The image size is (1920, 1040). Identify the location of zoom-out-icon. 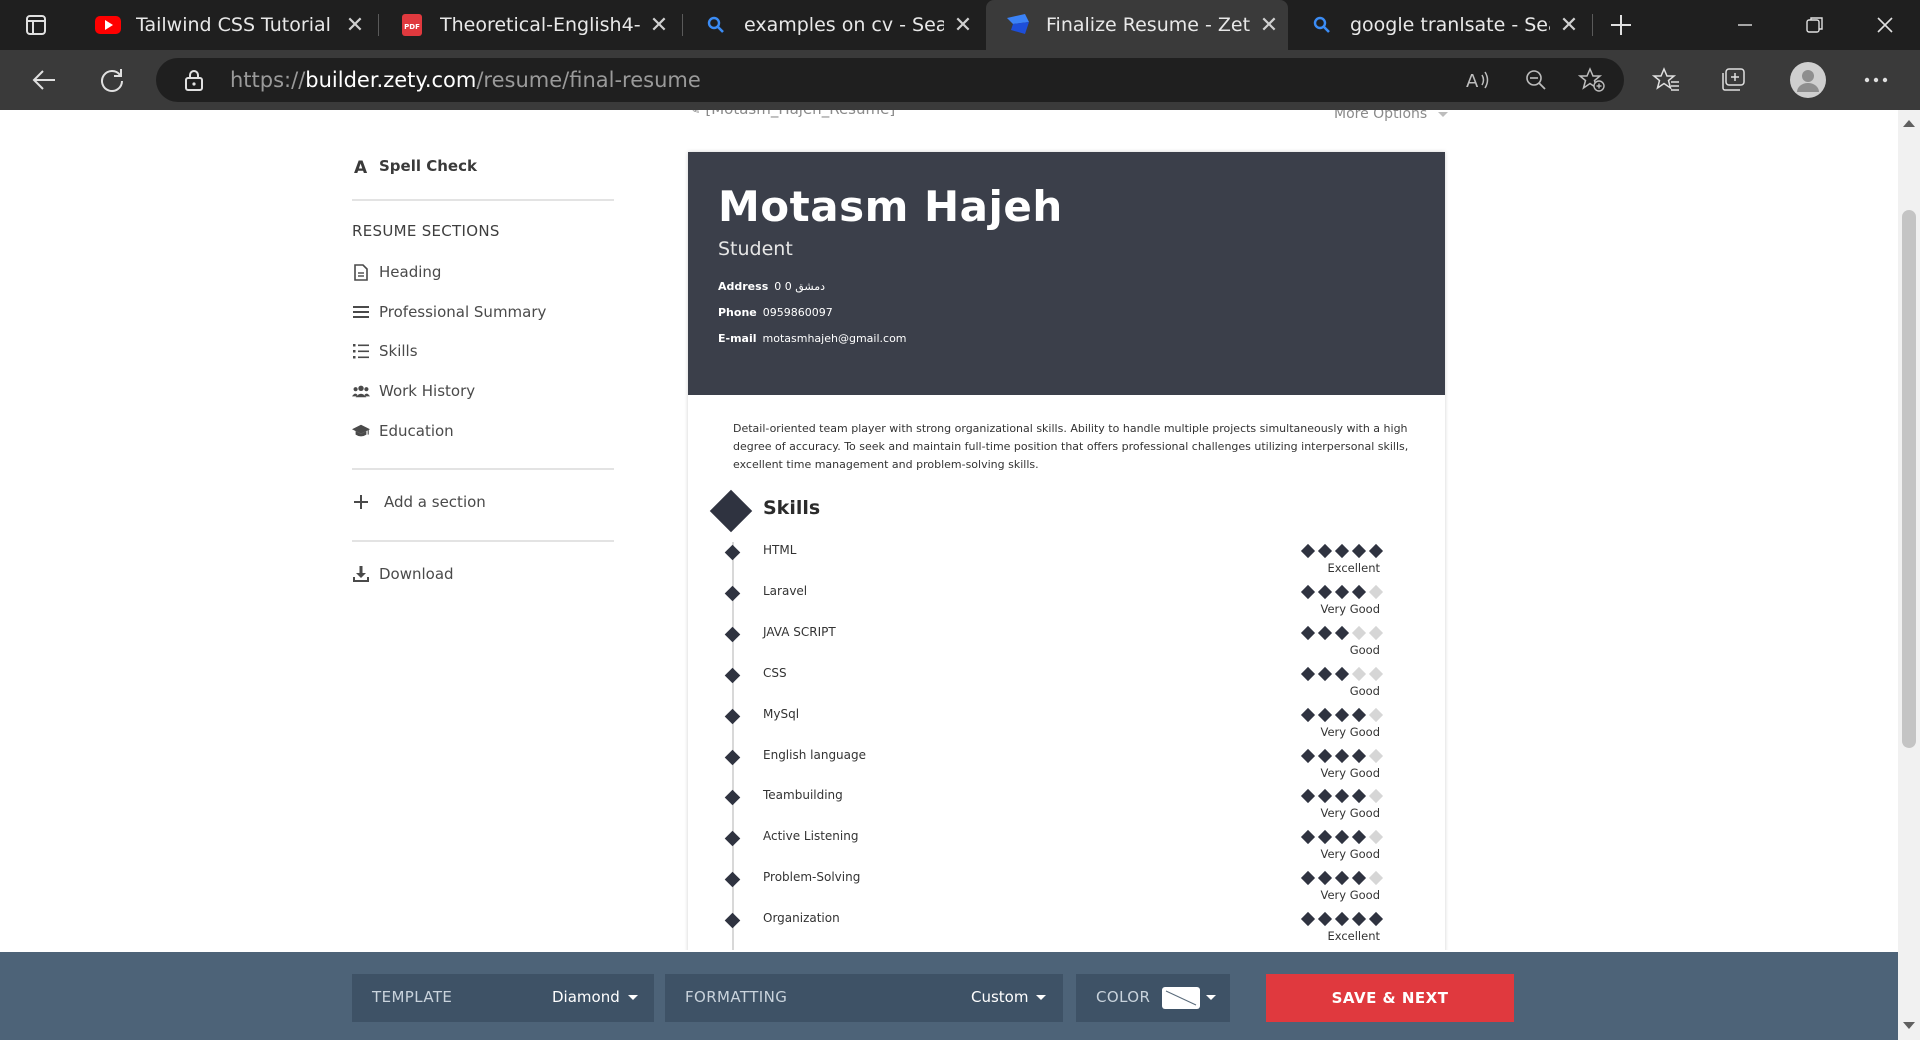
(1536, 80).